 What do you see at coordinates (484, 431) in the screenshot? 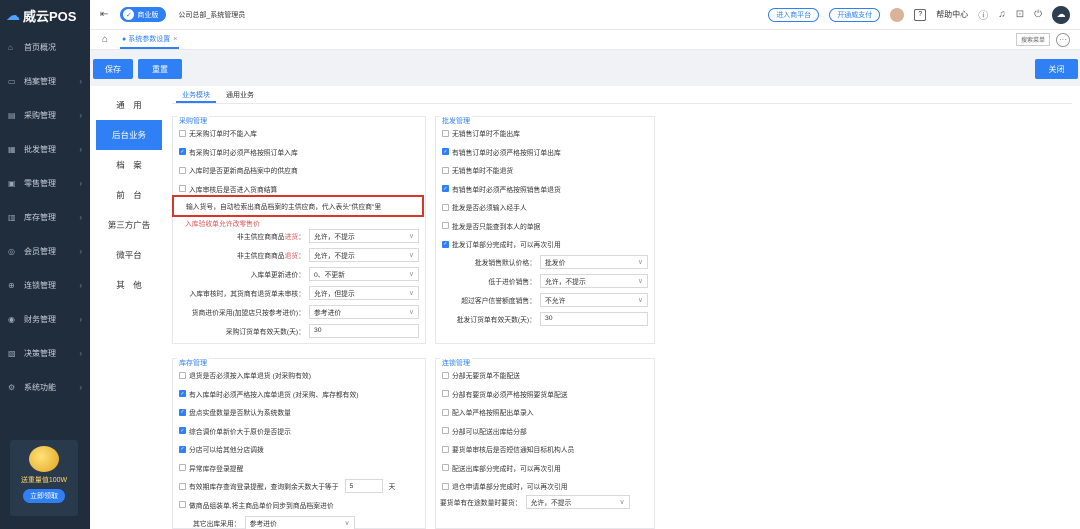
I see `checkbox-row: 分部可以配送出库给分部` at bounding box center [484, 431].